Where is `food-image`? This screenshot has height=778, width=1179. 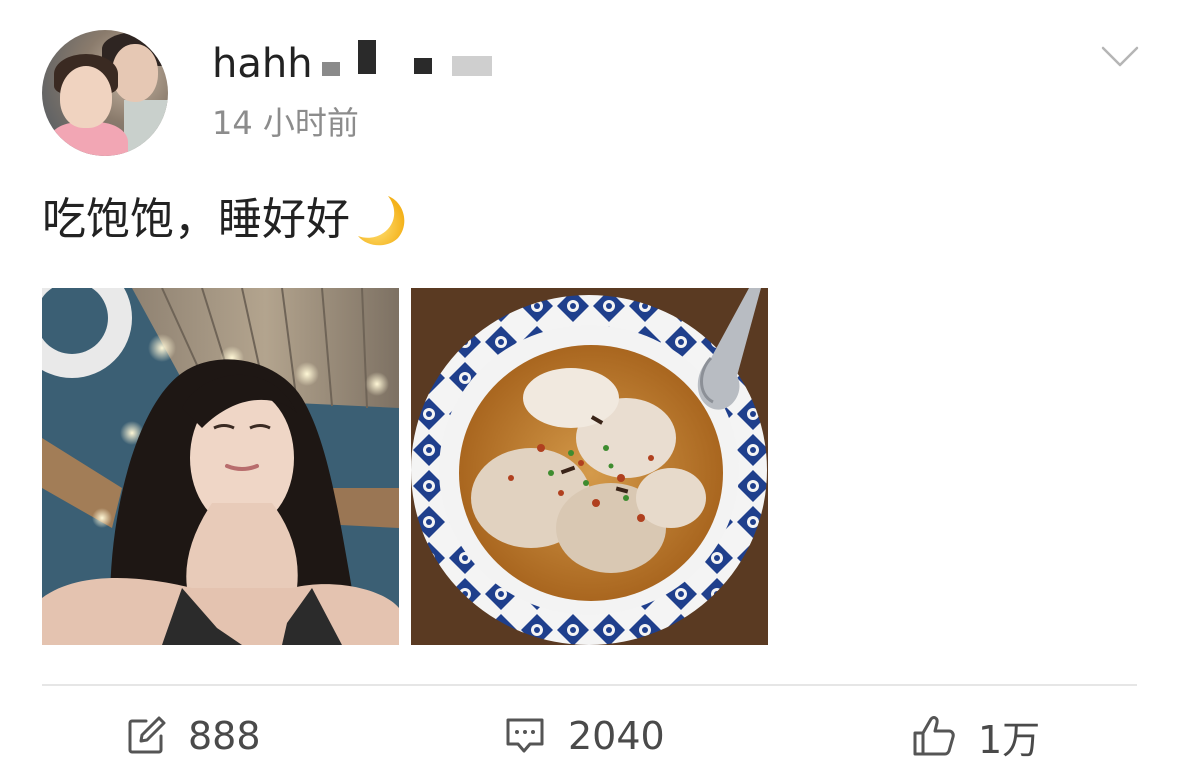 food-image is located at coordinates (589, 466).